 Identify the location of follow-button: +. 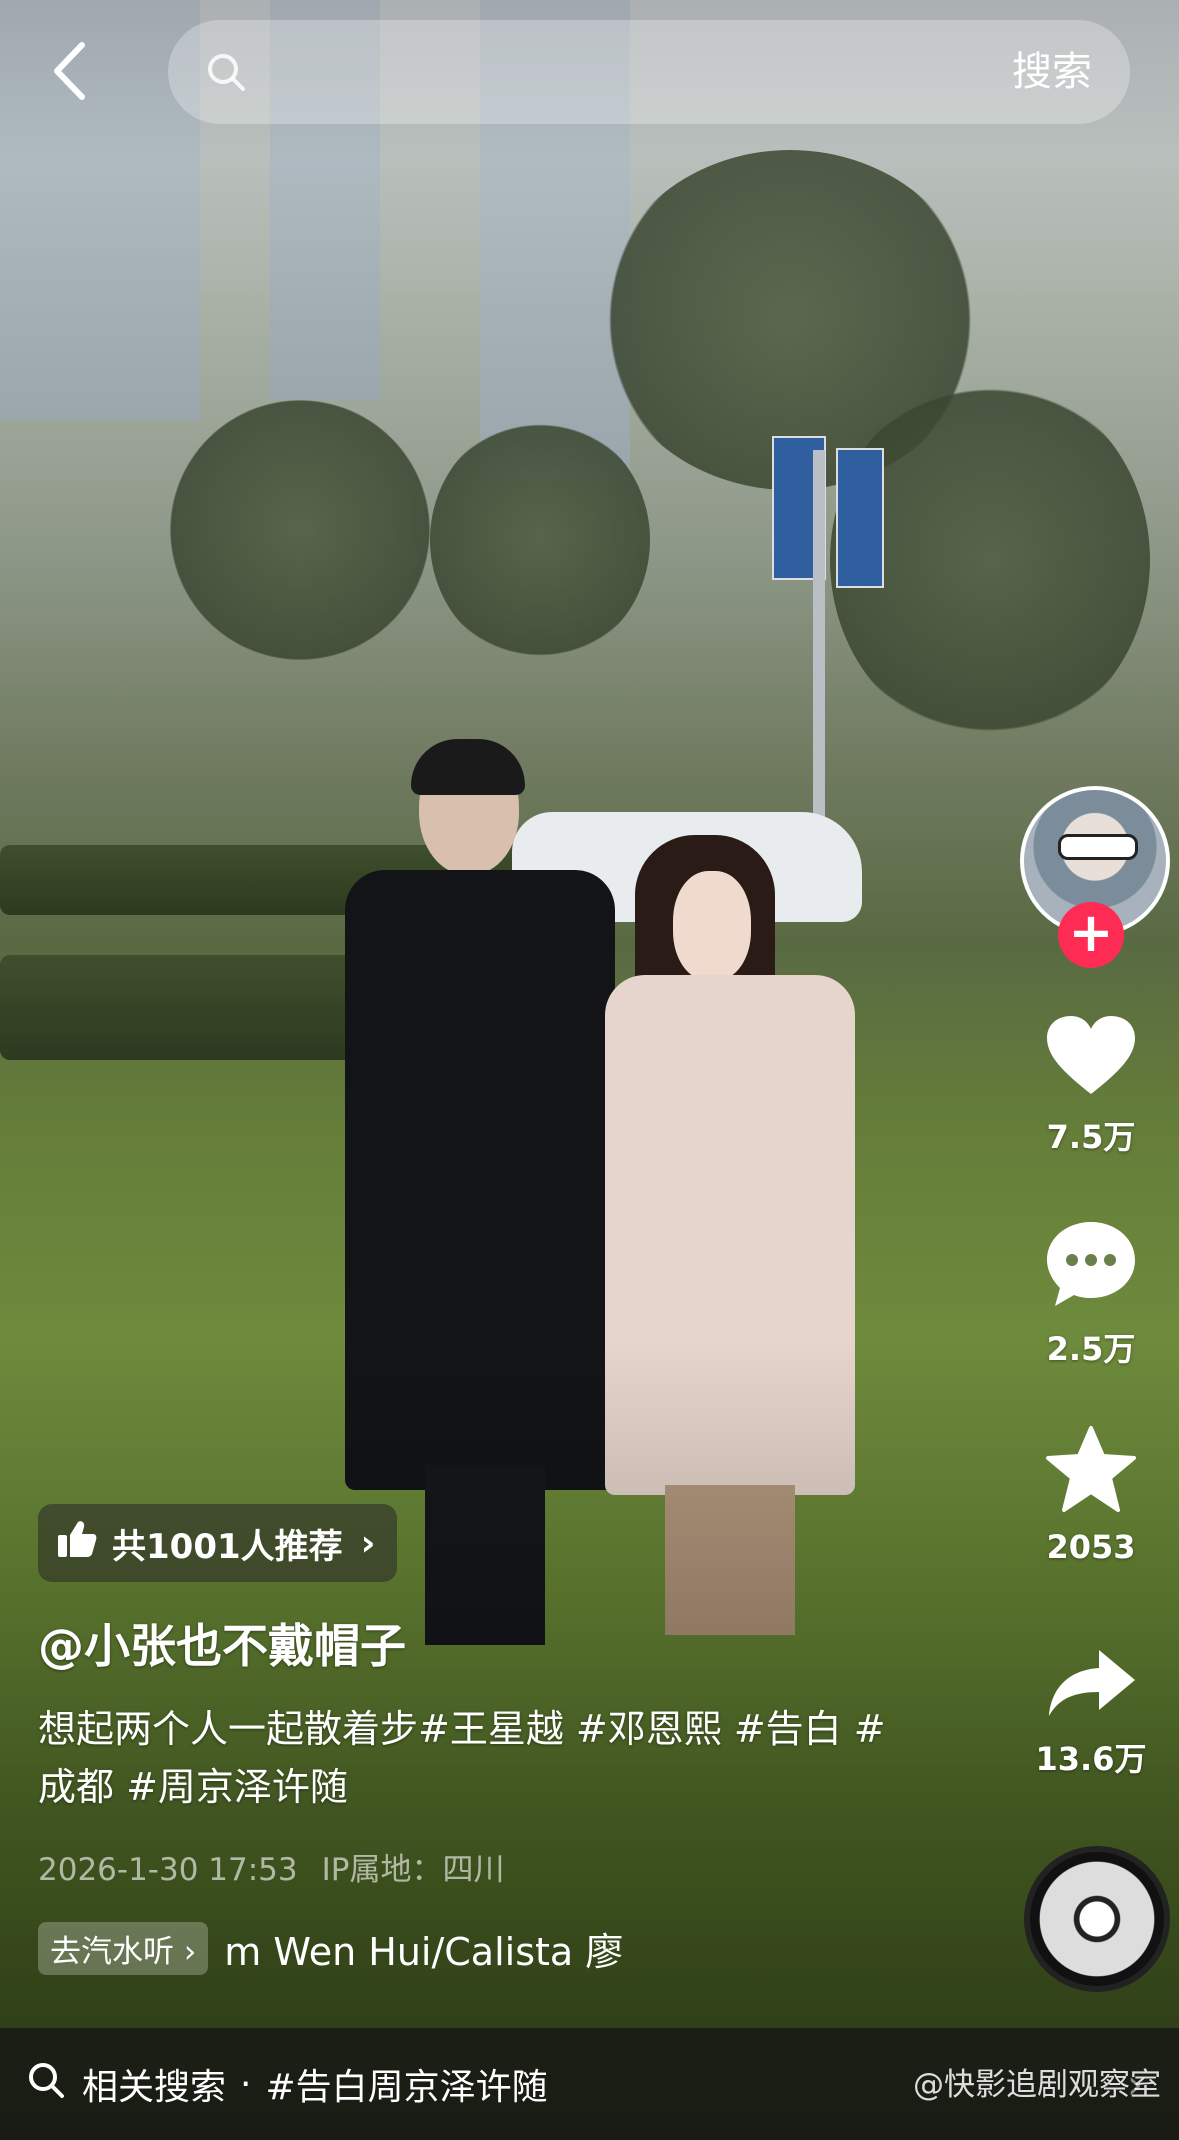
(1091, 935).